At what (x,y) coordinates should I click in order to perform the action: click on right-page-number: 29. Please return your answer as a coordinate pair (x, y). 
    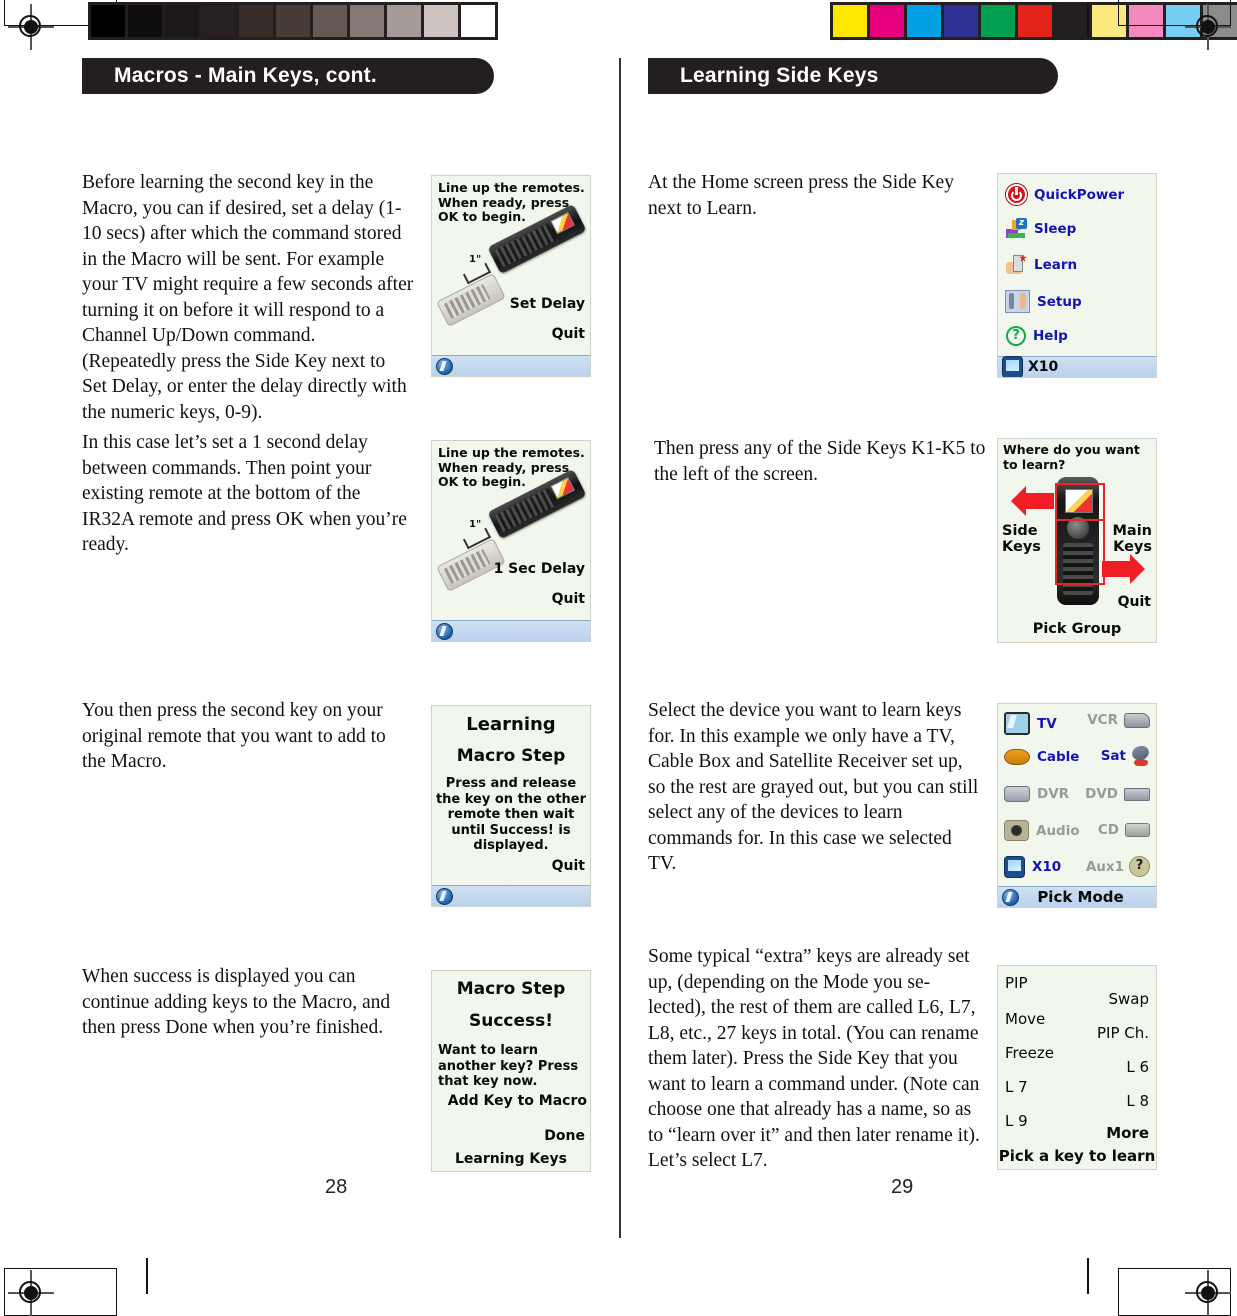
    Looking at the image, I should click on (902, 1187).